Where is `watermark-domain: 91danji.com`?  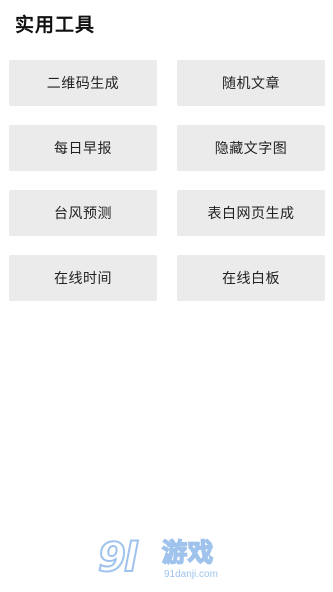
watermark-domain: 91danji.com is located at coordinates (191, 574).